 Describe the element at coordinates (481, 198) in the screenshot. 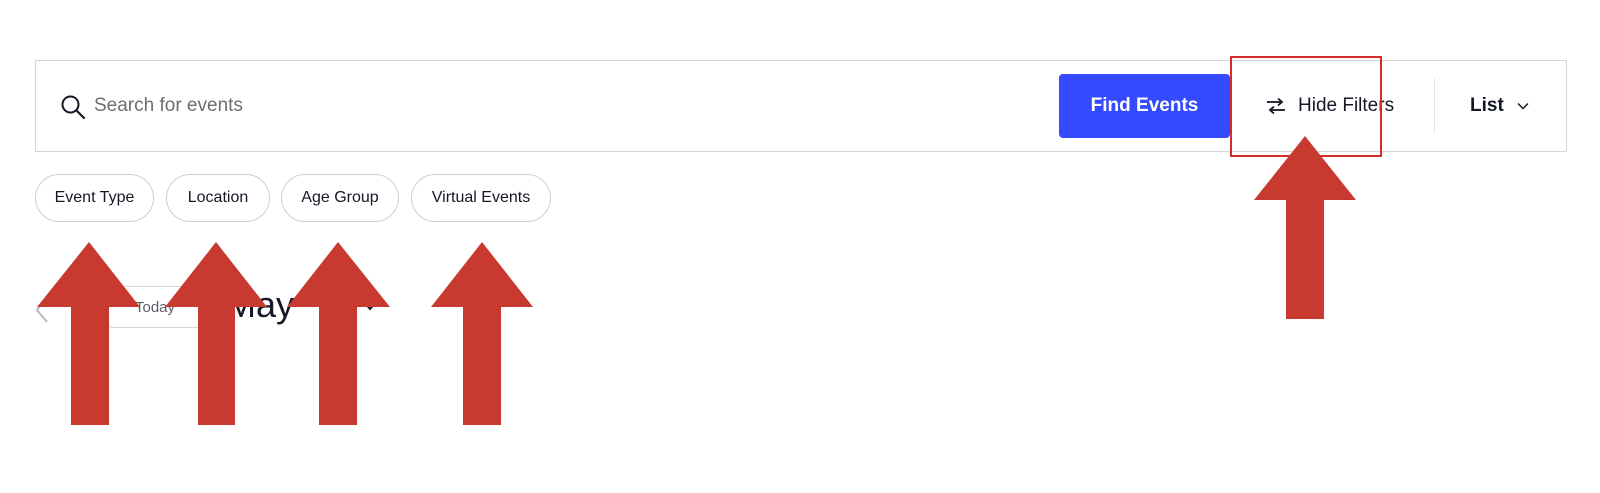

I see `filter-pill-virtual-events: Virtual Events` at that location.